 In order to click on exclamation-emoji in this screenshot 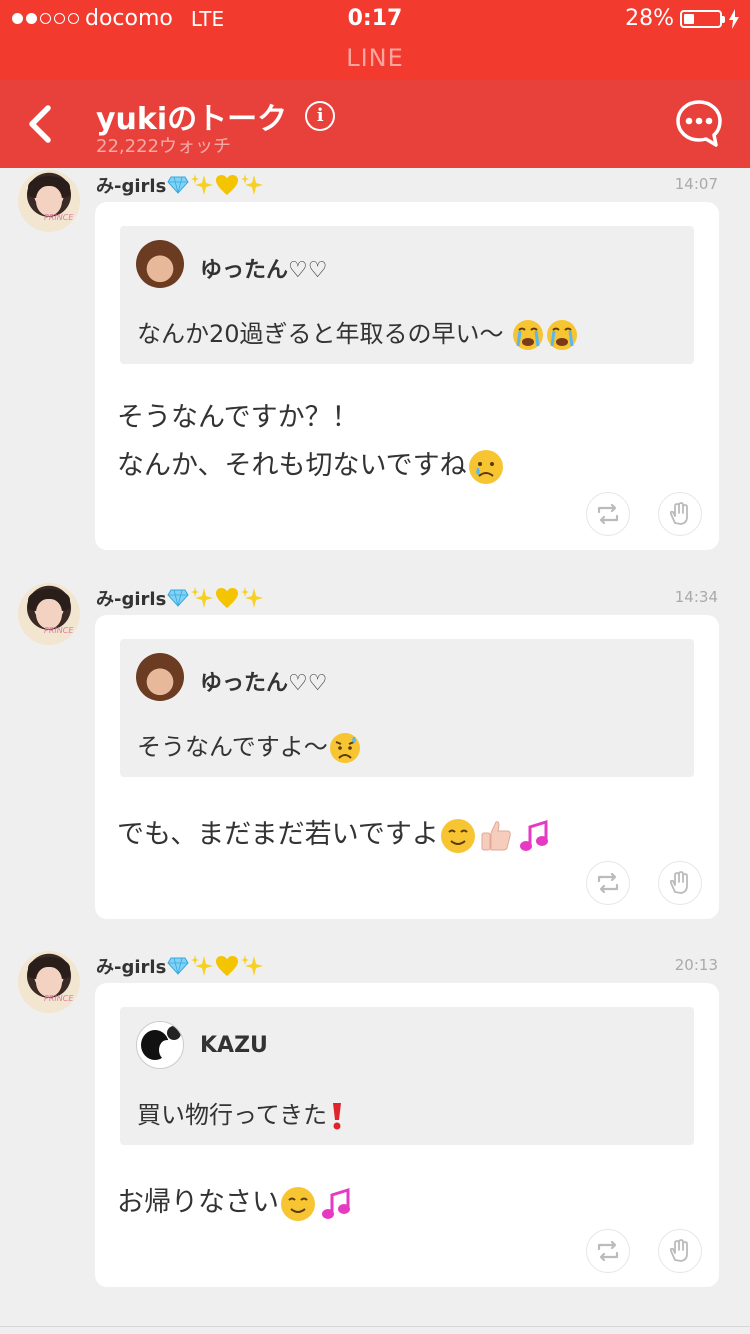, I will do `click(337, 1116)`.